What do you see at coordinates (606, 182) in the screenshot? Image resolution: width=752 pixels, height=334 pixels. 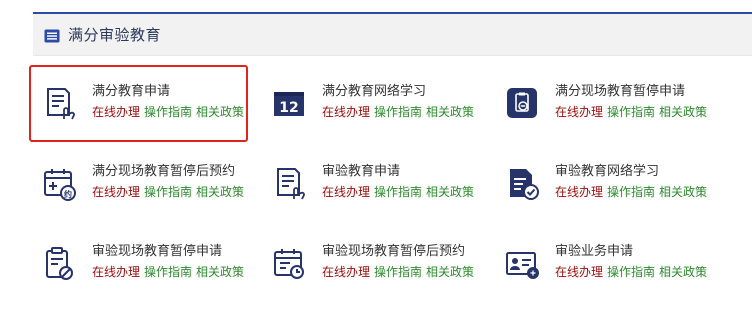 I see `service-item-review-online-study: 审验教育网络学习 在线办理 操作指南 相关政策` at bounding box center [606, 182].